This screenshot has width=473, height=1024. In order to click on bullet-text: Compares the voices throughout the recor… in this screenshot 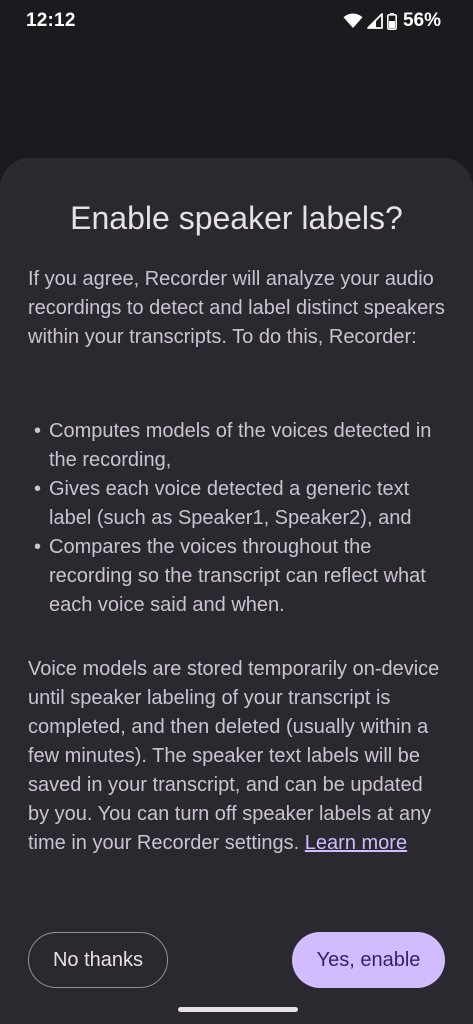, I will do `click(237, 576)`.